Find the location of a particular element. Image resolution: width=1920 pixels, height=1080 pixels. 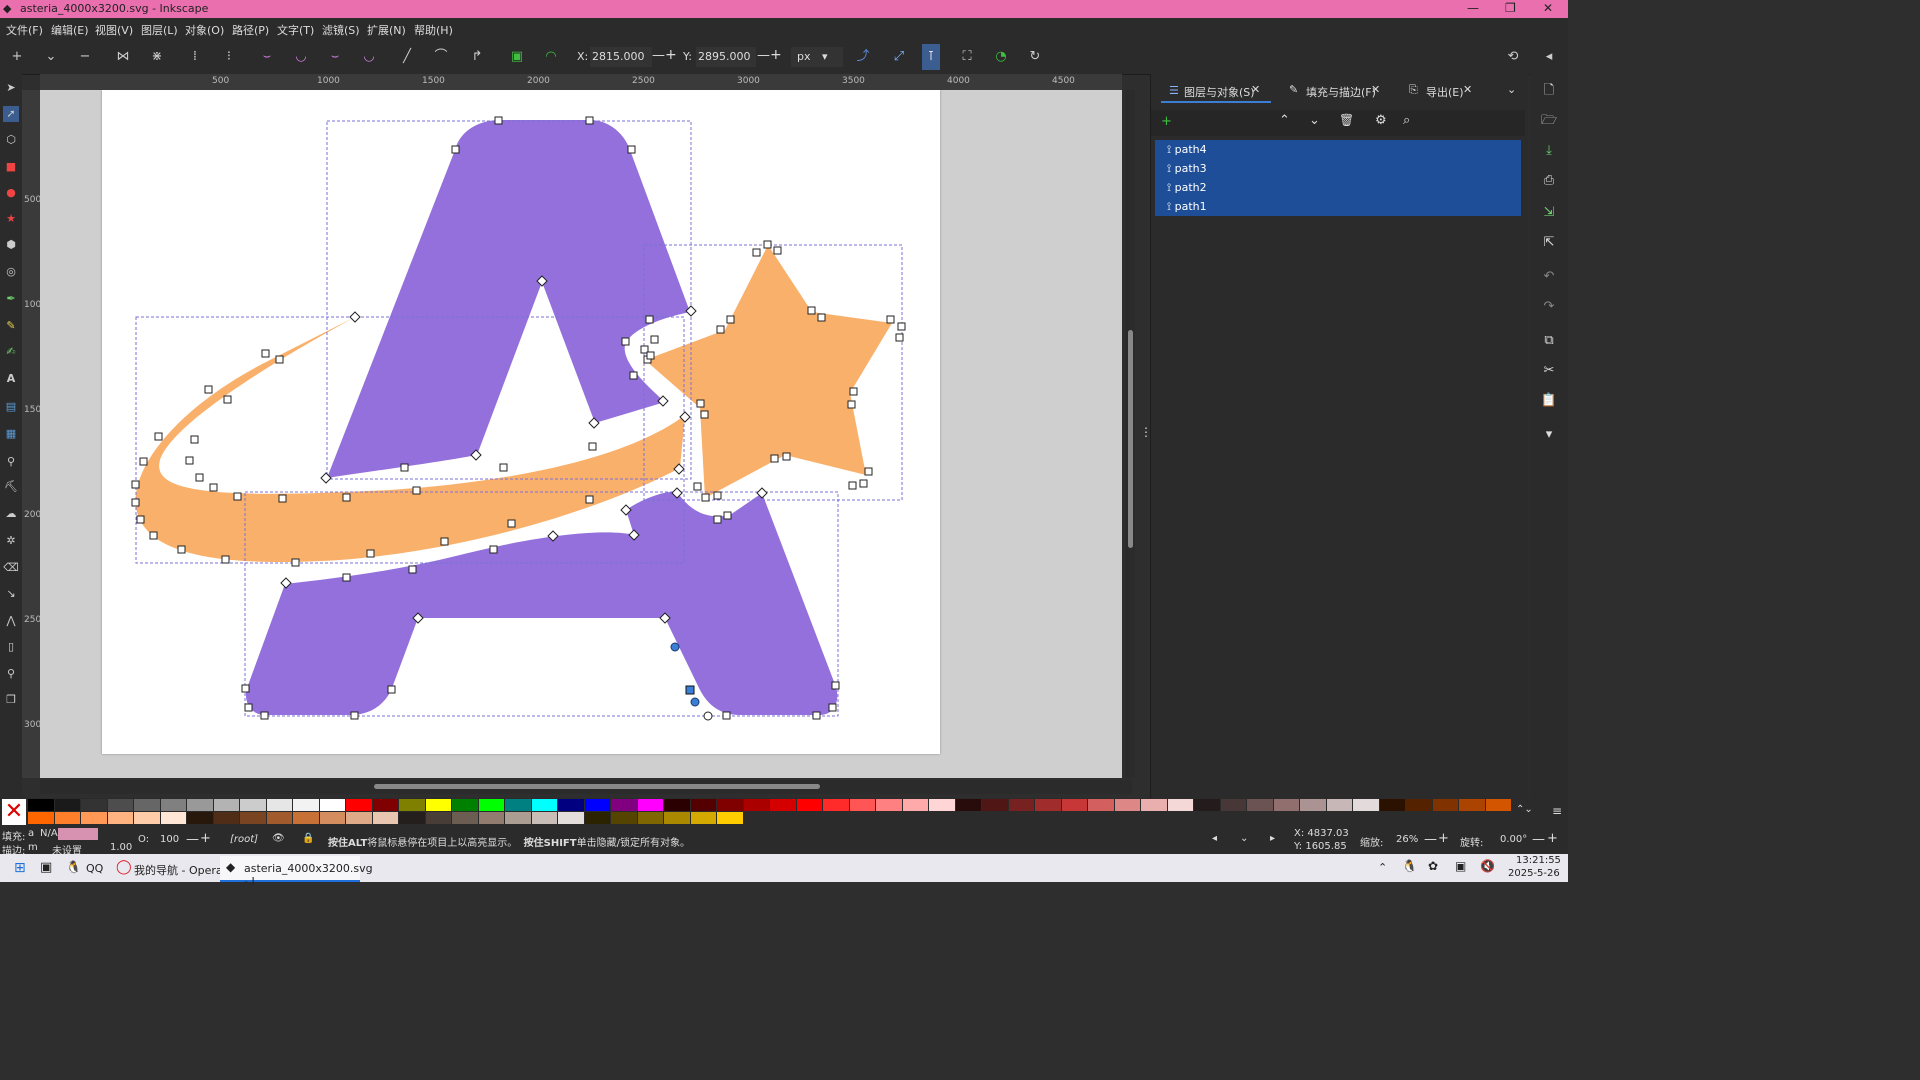

tweak-tool-icon: ☁ is located at coordinates (11, 514).